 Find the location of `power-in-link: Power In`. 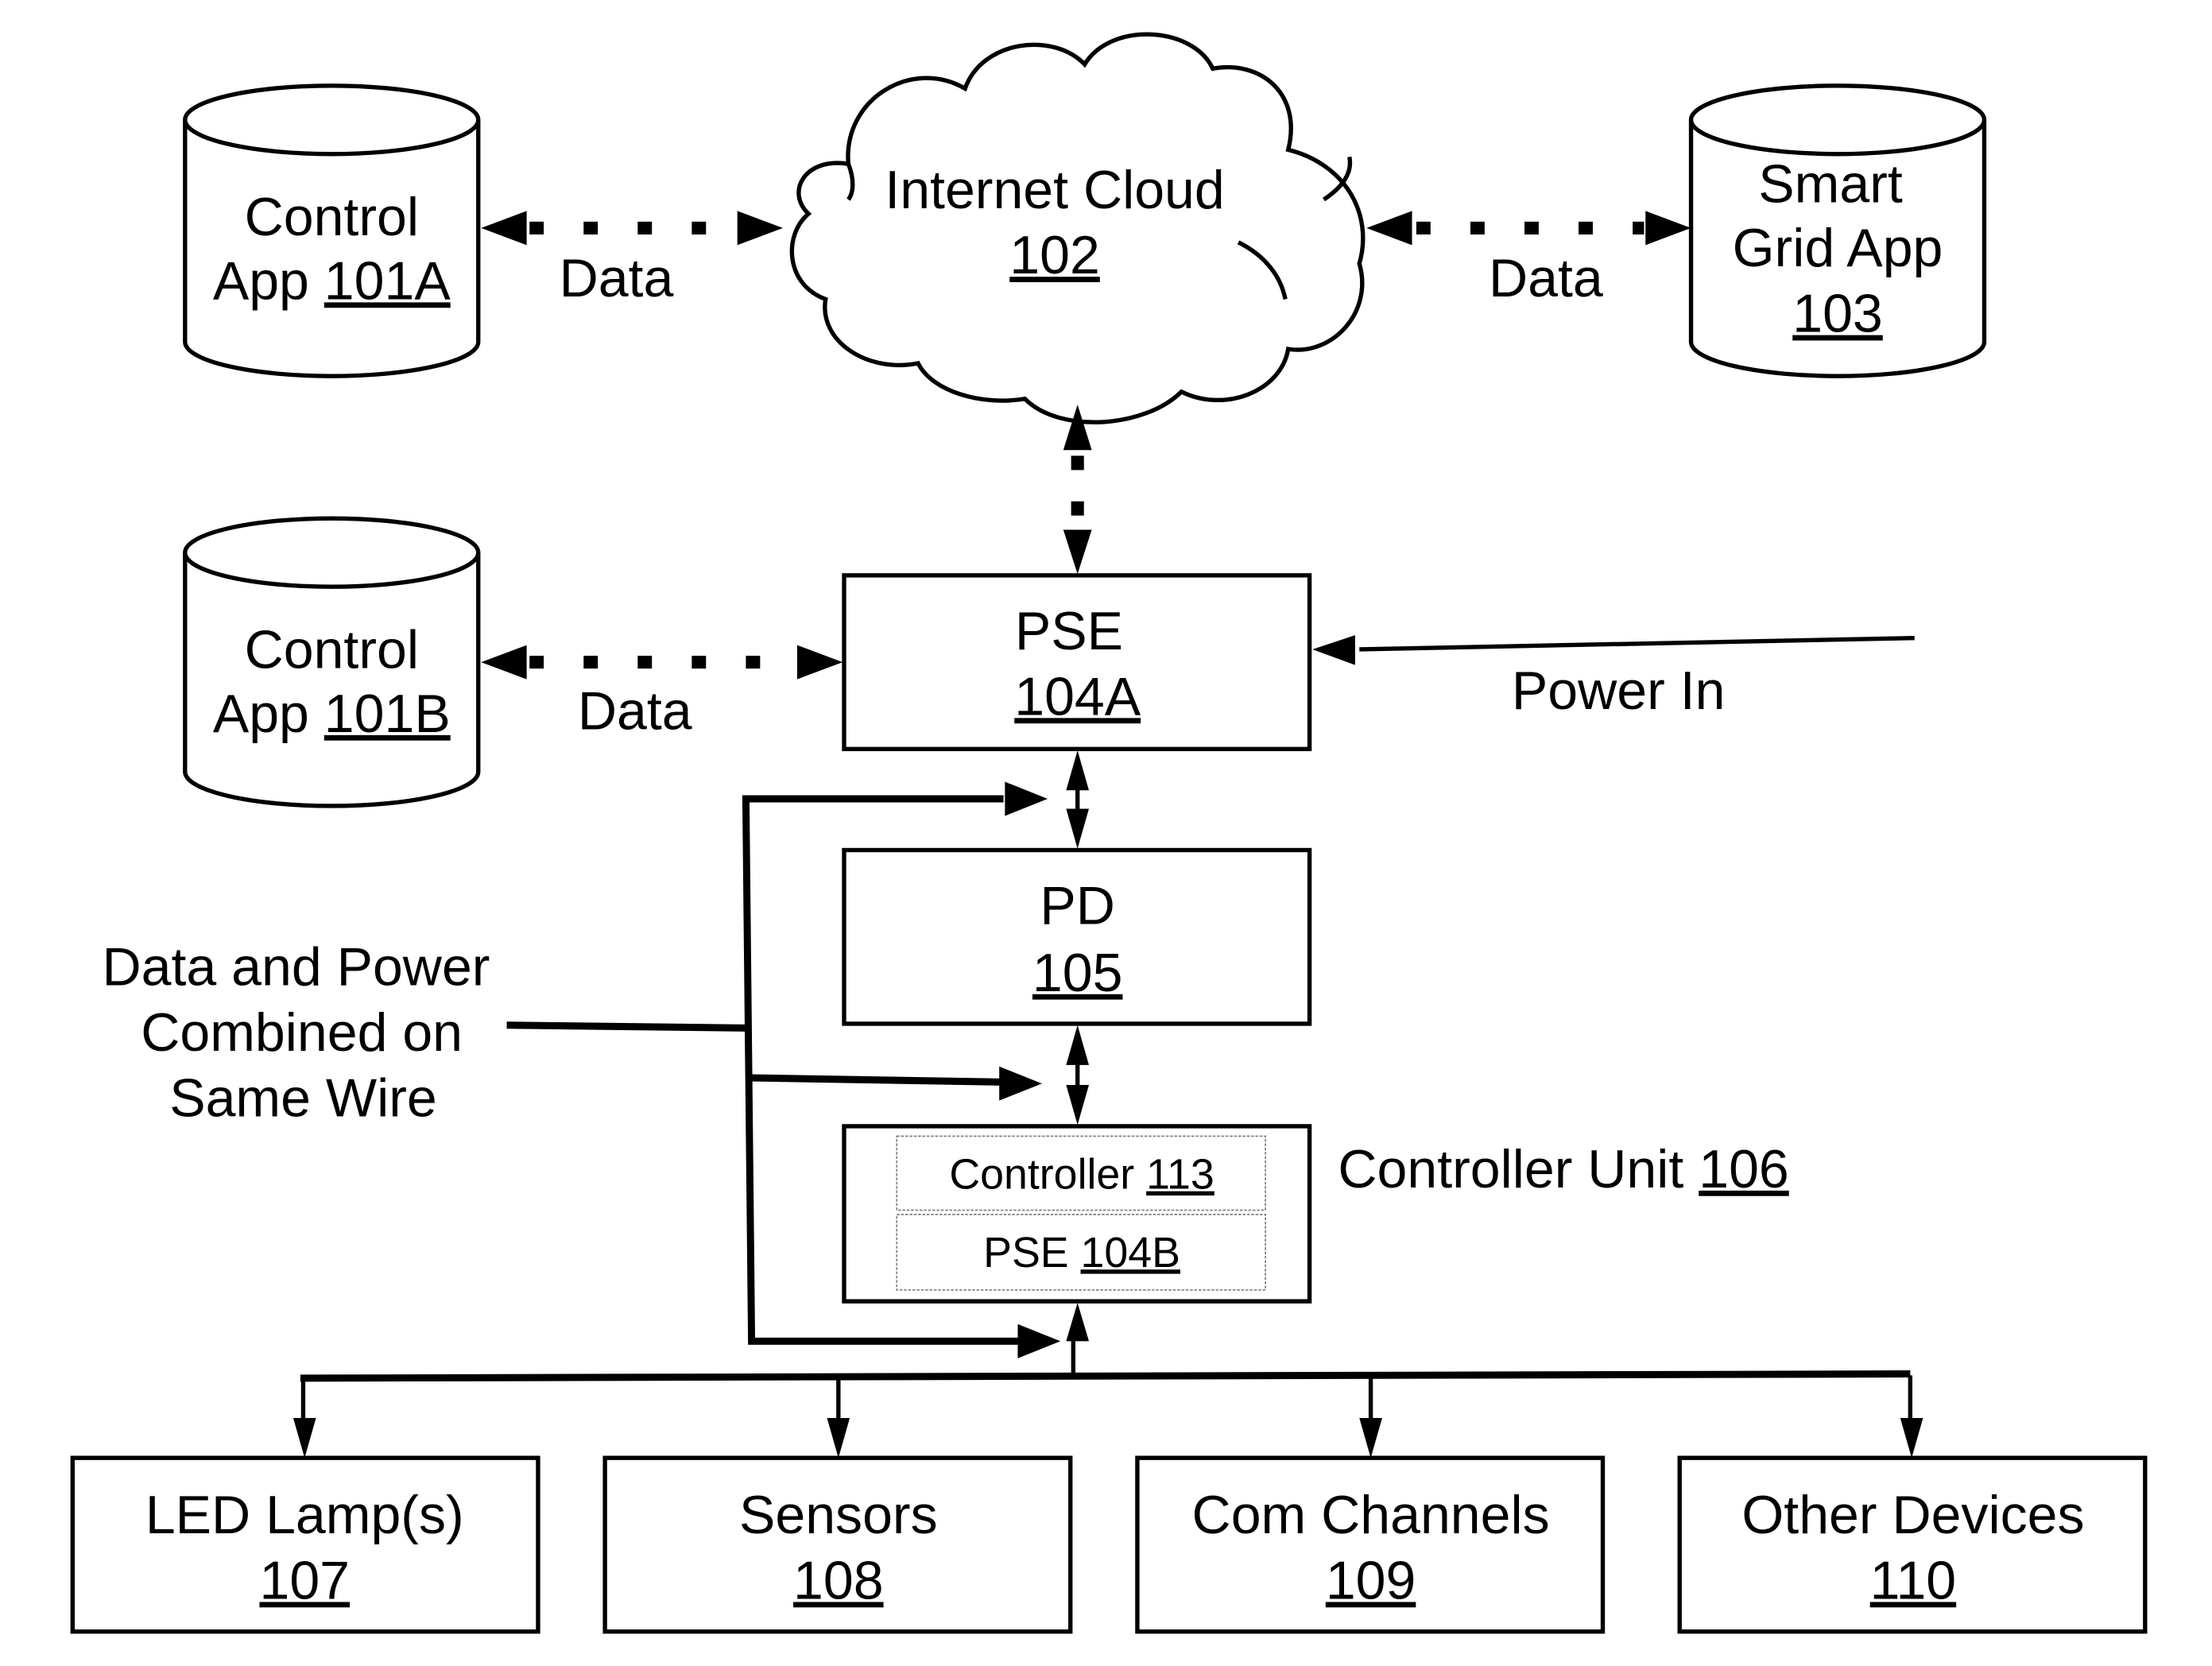

power-in-link: Power In is located at coordinates (1614, 678).